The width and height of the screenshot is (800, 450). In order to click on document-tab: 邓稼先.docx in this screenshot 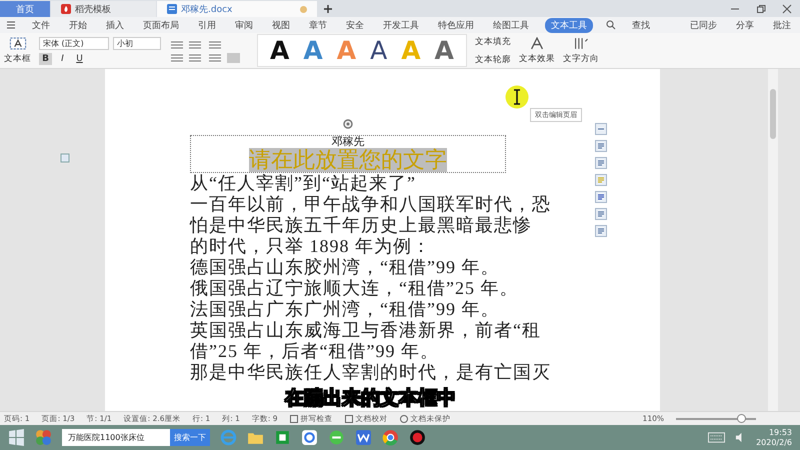, I will do `click(237, 9)`.